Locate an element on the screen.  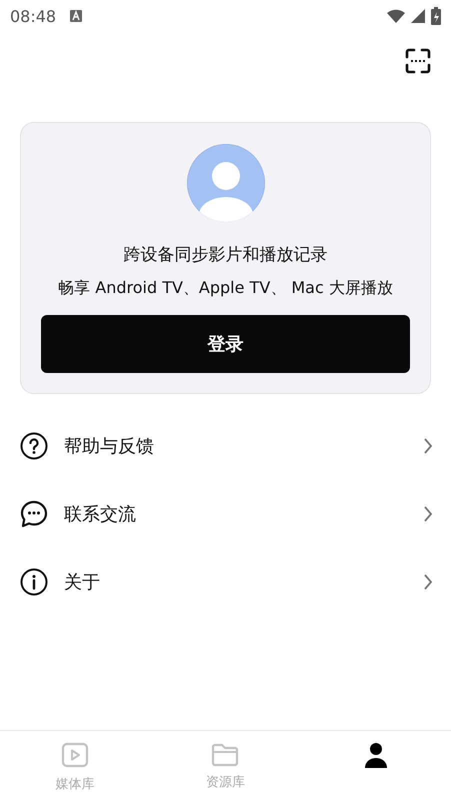
help-icon is located at coordinates (34, 446).